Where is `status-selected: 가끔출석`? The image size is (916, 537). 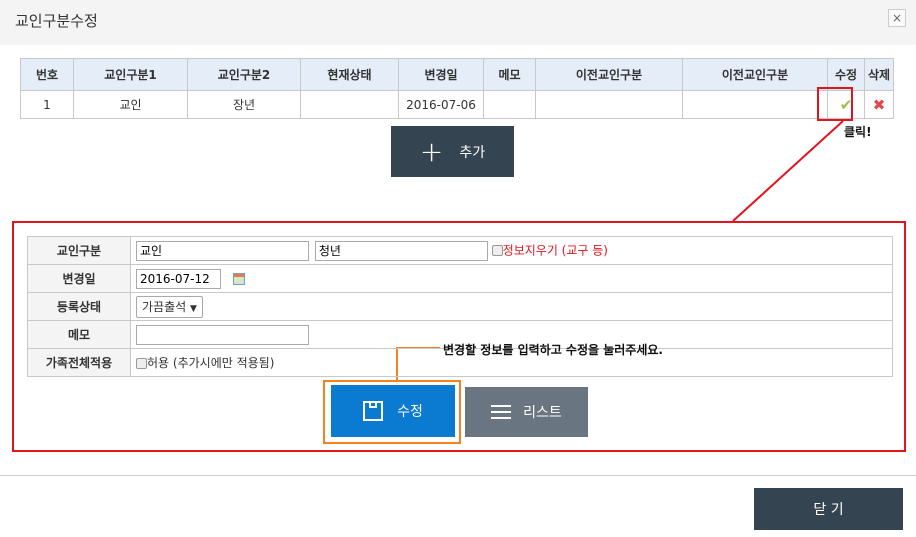 status-selected: 가끔출석 is located at coordinates (164, 306).